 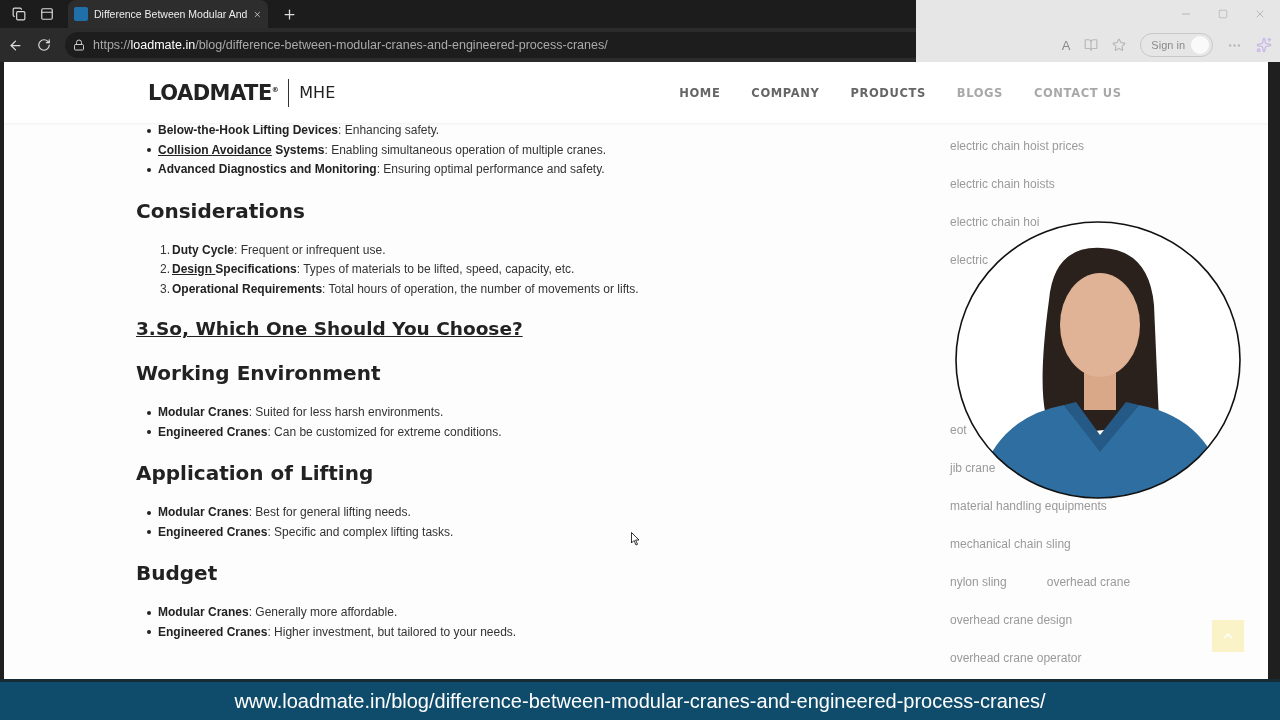 What do you see at coordinates (273, 250) in the screenshot?
I see `list-item: 1. Duty Cycle: Frequent or infrequent use.` at bounding box center [273, 250].